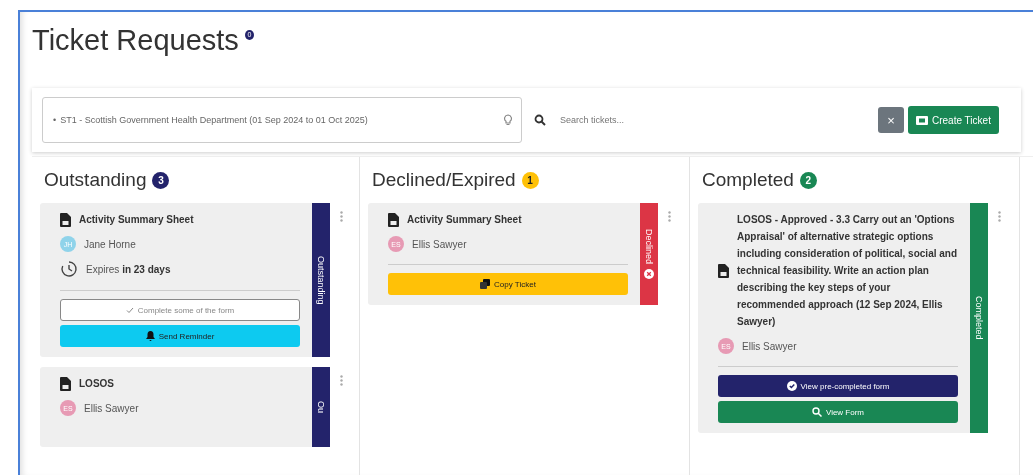  Describe the element at coordinates (485, 284) in the screenshot. I see `copy-icon` at that location.